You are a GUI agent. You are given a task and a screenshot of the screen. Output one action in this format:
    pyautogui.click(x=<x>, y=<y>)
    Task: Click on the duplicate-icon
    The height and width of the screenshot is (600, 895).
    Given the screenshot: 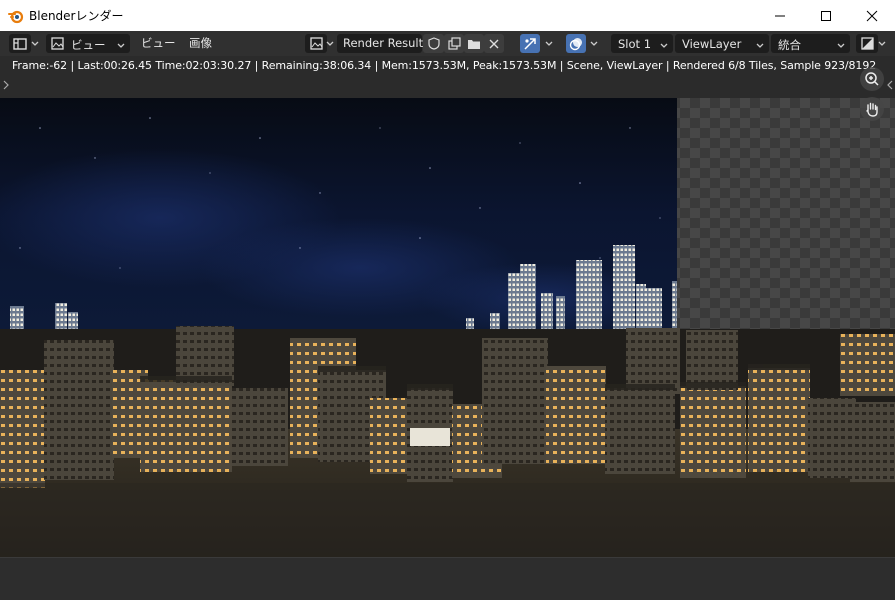 What is the action you would take?
    pyautogui.click(x=454, y=43)
    